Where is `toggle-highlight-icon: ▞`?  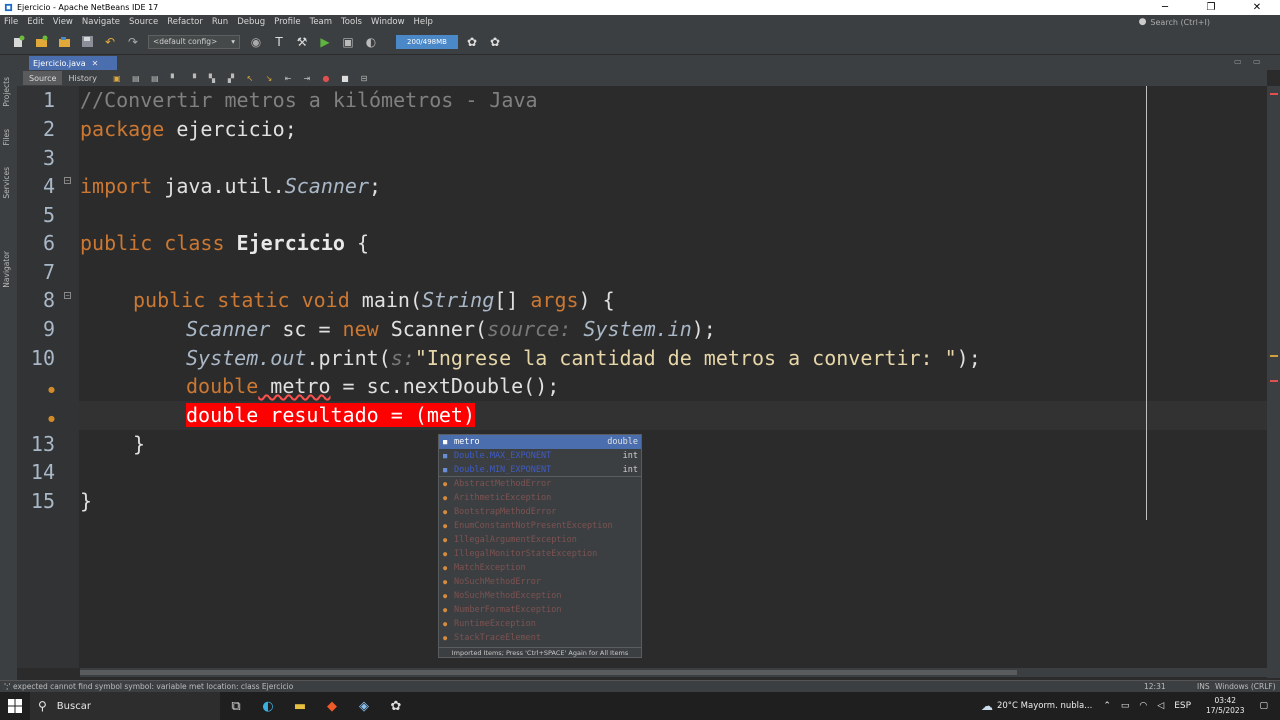 toggle-highlight-icon: ▞ is located at coordinates (231, 78).